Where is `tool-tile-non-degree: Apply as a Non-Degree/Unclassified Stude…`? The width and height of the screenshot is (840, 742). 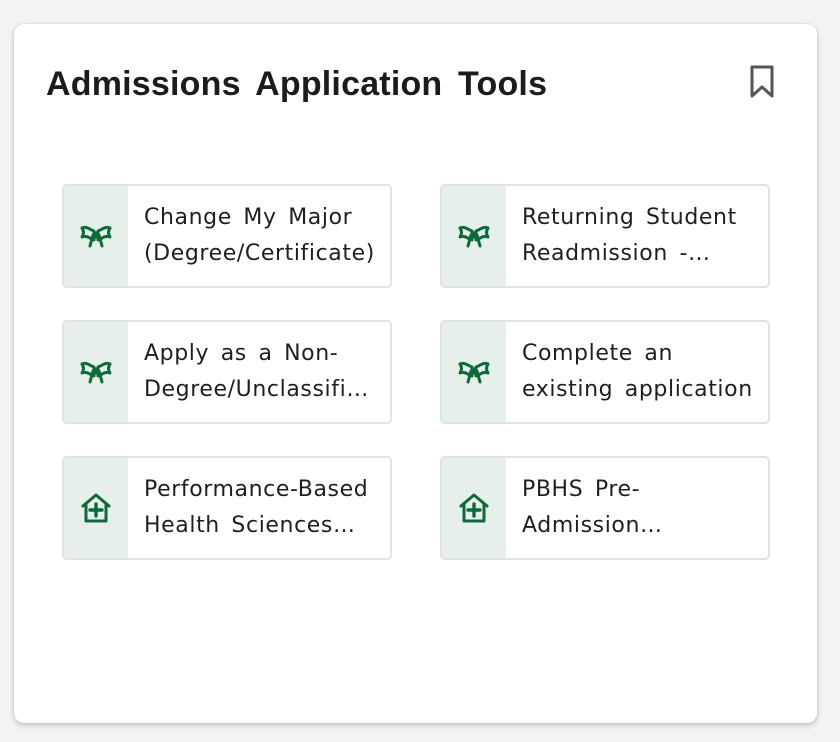
tool-tile-non-degree: Apply as a Non-Degree/Unclassified Stude… is located at coordinates (227, 372).